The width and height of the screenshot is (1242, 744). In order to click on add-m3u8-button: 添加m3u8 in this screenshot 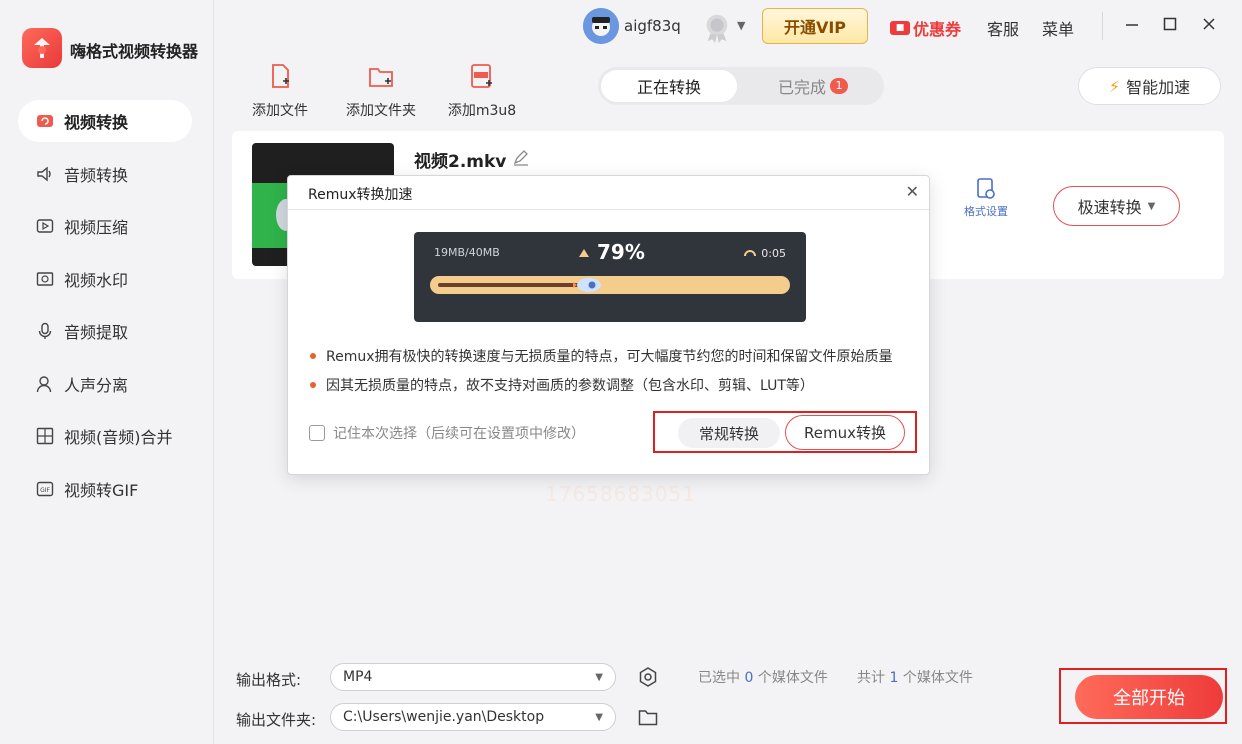, I will do `click(482, 91)`.